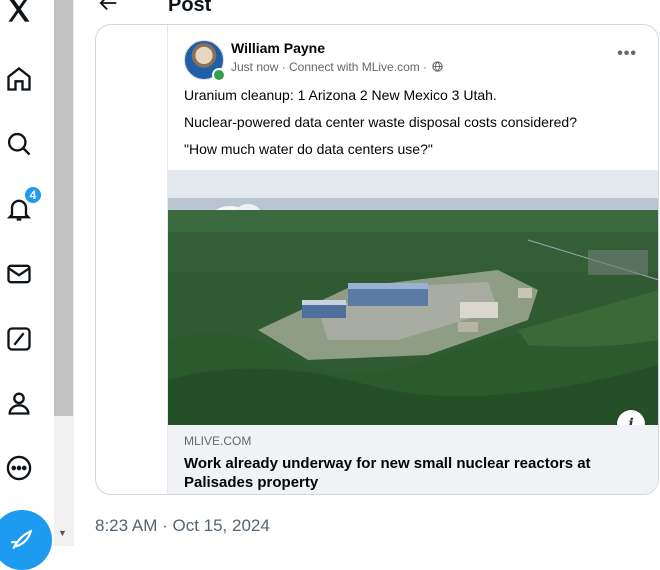  What do you see at coordinates (19, 274) in the screenshot?
I see `messages-icon` at bounding box center [19, 274].